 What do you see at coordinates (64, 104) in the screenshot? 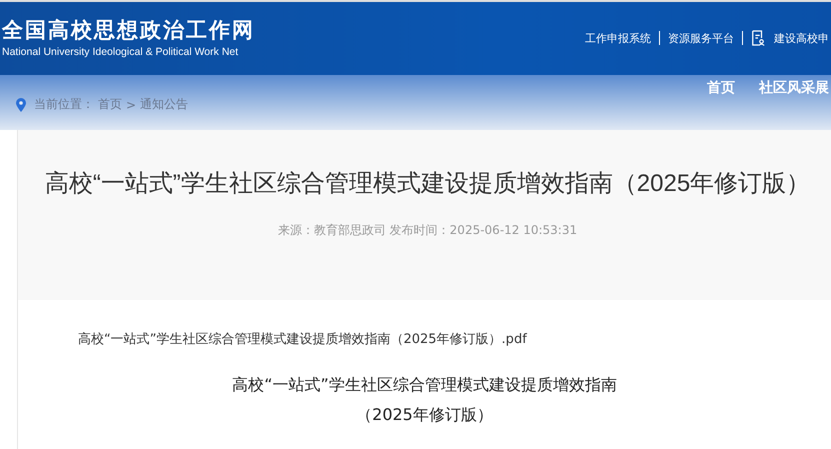
I see `breadcrumb-label: 当前位置：` at bounding box center [64, 104].